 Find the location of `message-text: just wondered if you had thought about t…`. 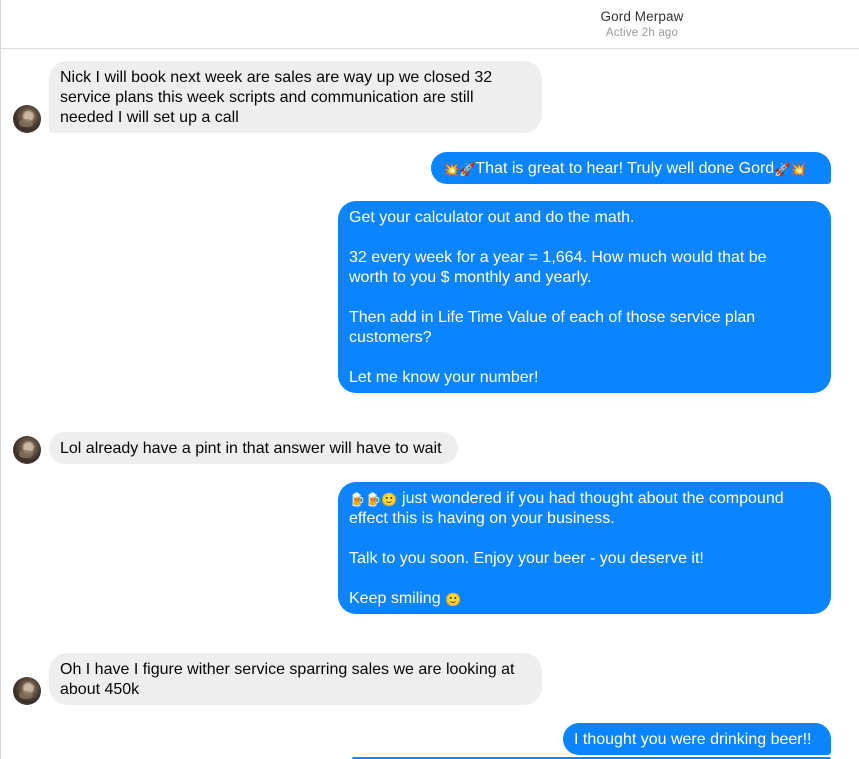

message-text: just wondered if you had thought about t… is located at coordinates (566, 548).